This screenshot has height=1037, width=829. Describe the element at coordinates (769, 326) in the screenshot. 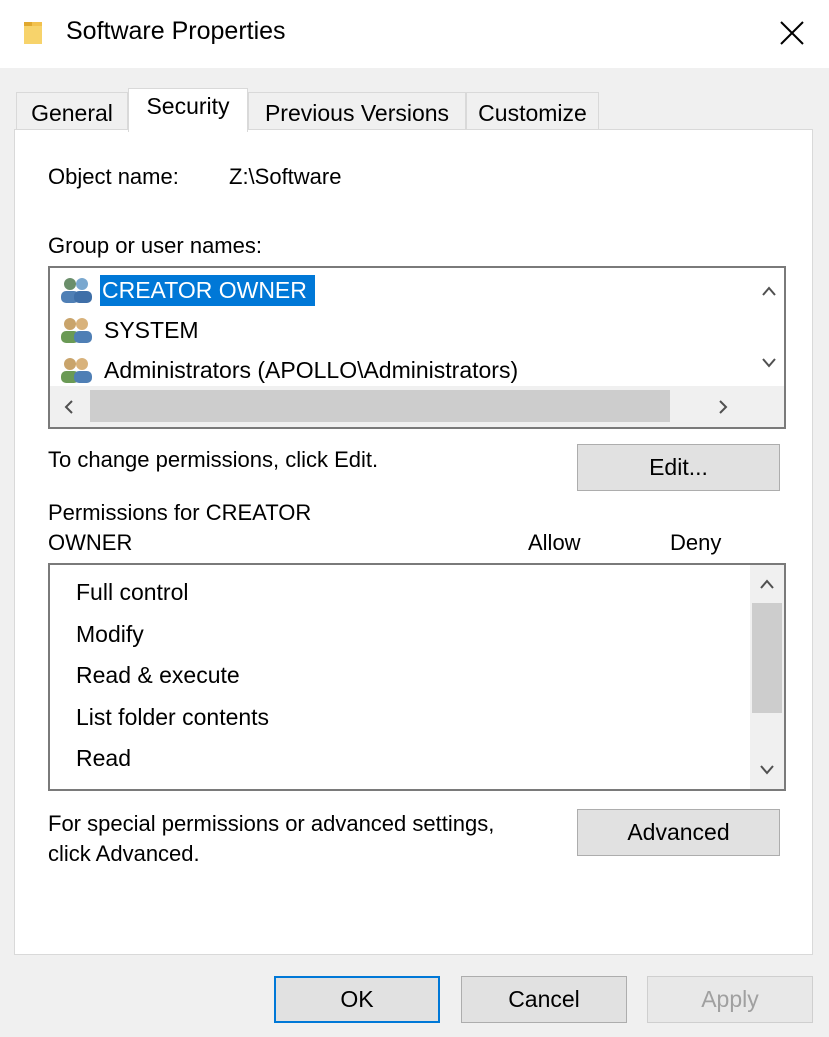

I see `user-list-vertical-scrollbar` at that location.